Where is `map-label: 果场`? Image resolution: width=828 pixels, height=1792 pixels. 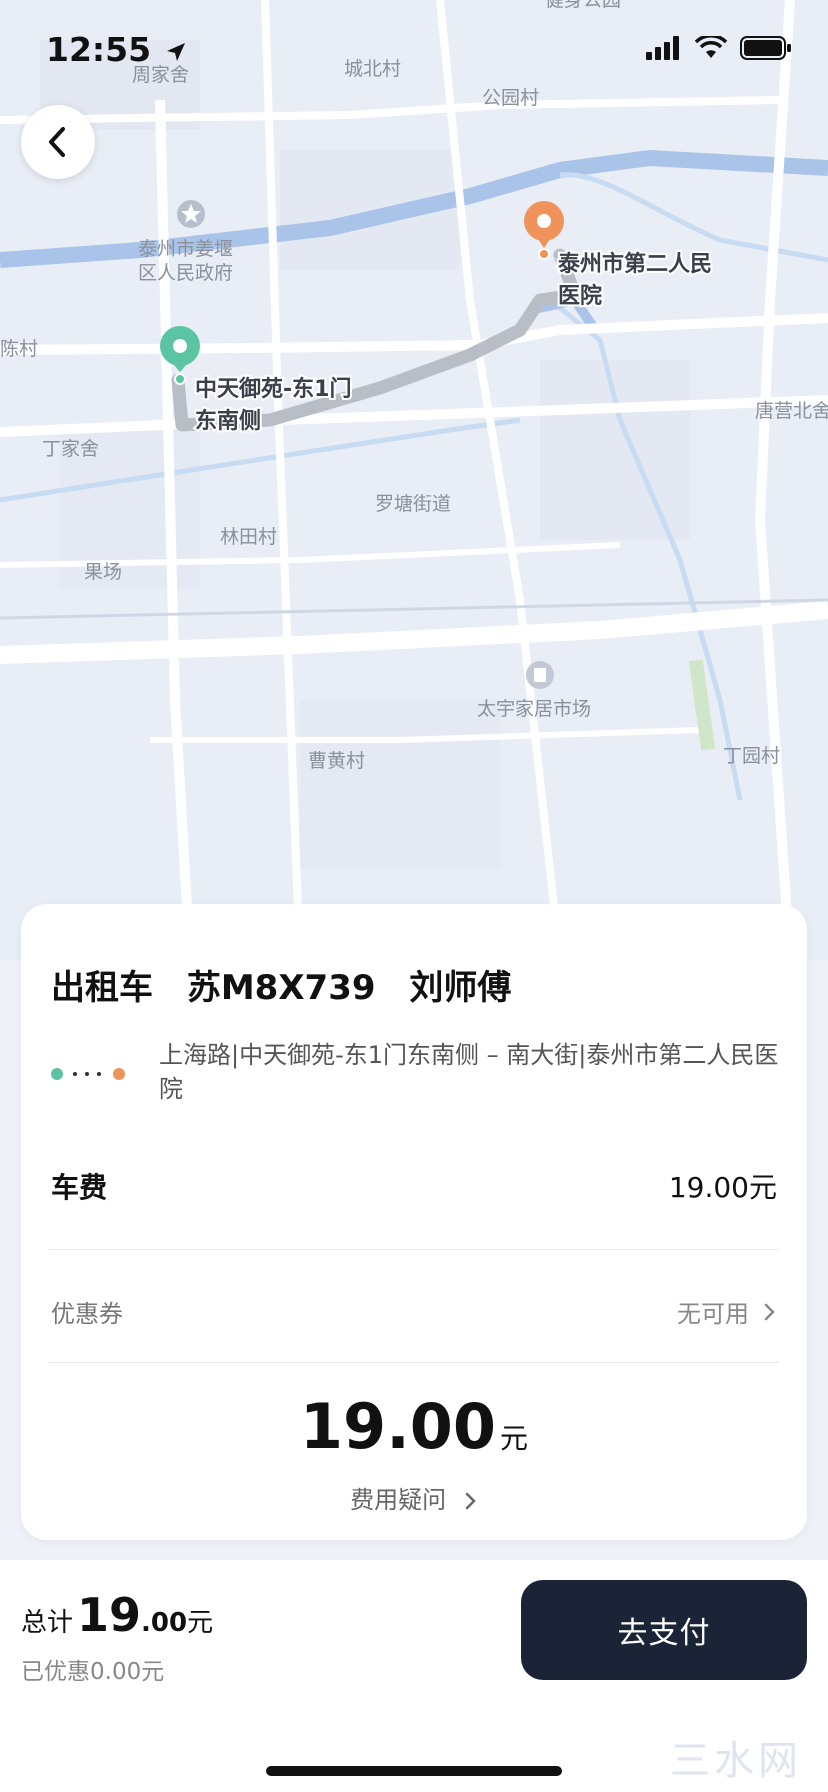 map-label: 果场 is located at coordinates (103, 572).